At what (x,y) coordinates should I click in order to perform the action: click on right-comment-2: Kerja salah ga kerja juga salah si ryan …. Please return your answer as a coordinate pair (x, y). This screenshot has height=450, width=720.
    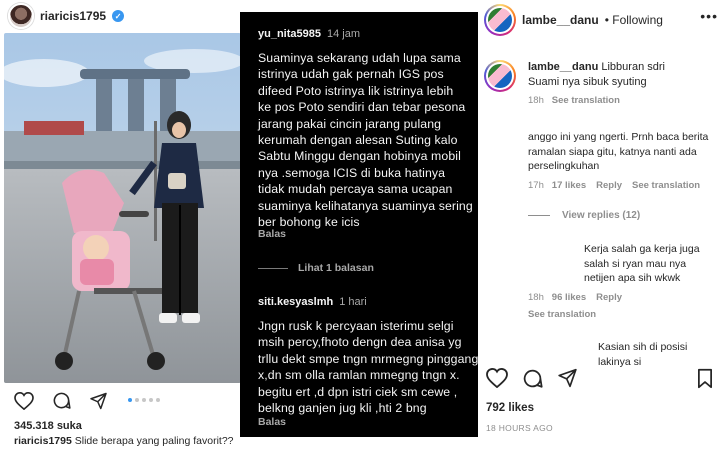
    Looking at the image, I should click on (622, 282).